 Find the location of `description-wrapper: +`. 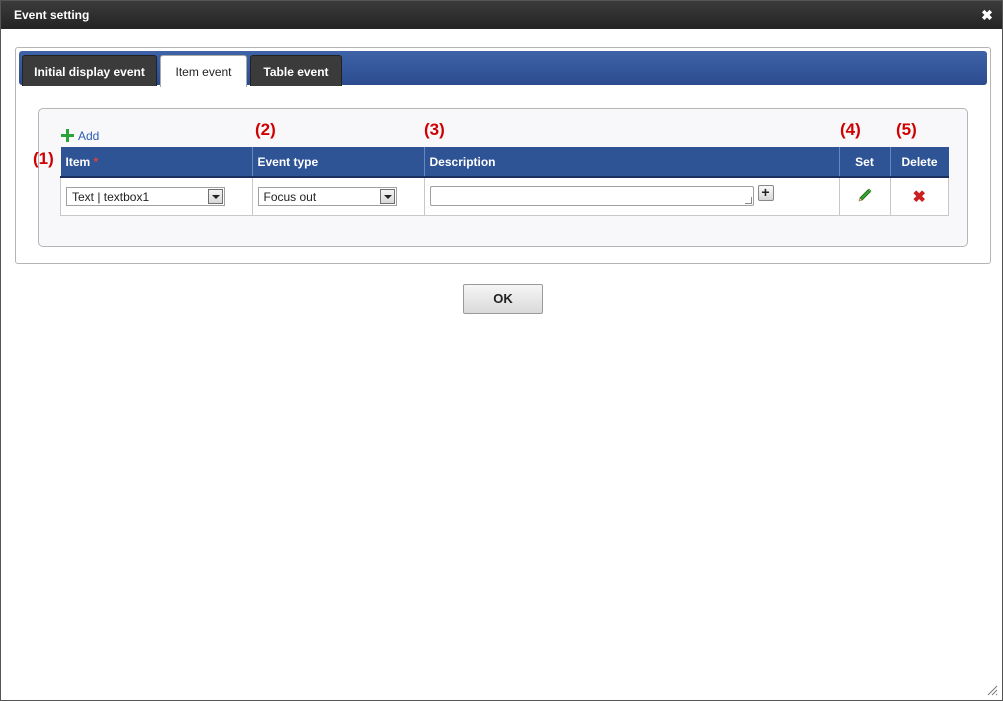

description-wrapper: + is located at coordinates (631, 196).